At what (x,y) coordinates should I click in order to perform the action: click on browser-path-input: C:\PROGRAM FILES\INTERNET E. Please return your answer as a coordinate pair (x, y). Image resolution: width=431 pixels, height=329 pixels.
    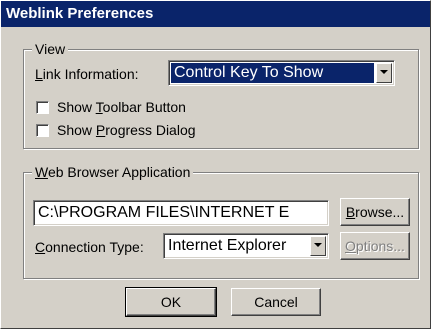
    Looking at the image, I should click on (181, 213).